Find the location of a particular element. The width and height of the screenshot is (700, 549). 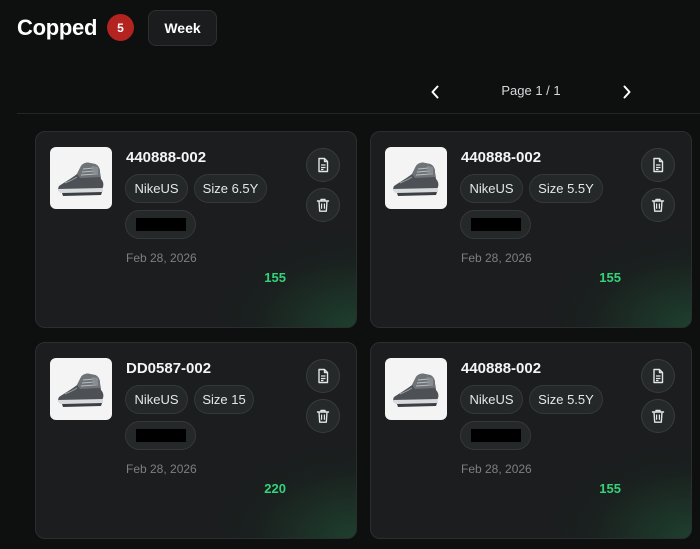

size-chip: Size 6.5Y is located at coordinates (230, 188).